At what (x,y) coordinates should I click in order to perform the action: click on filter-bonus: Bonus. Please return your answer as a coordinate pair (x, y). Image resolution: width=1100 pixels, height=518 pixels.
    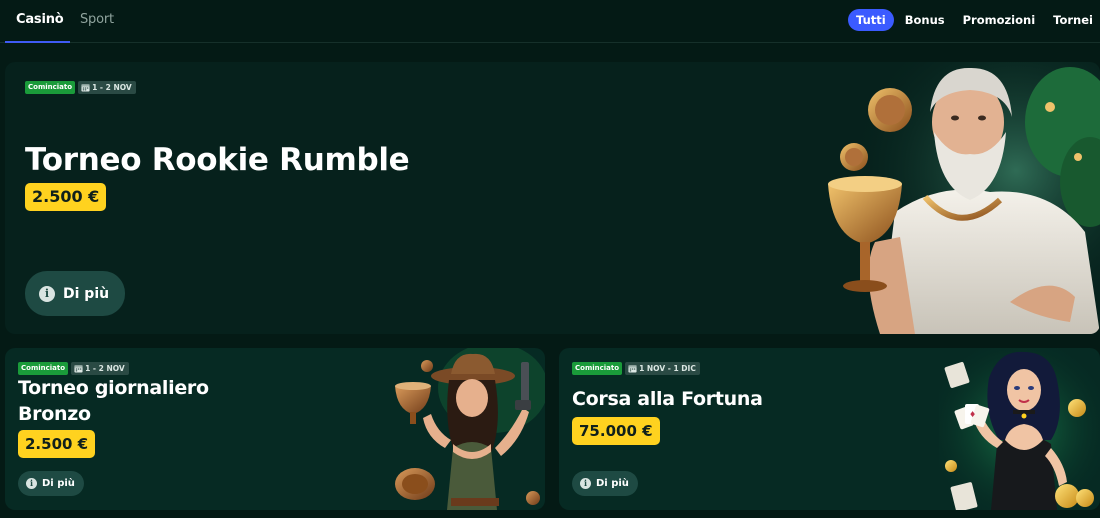
    Looking at the image, I should click on (925, 20).